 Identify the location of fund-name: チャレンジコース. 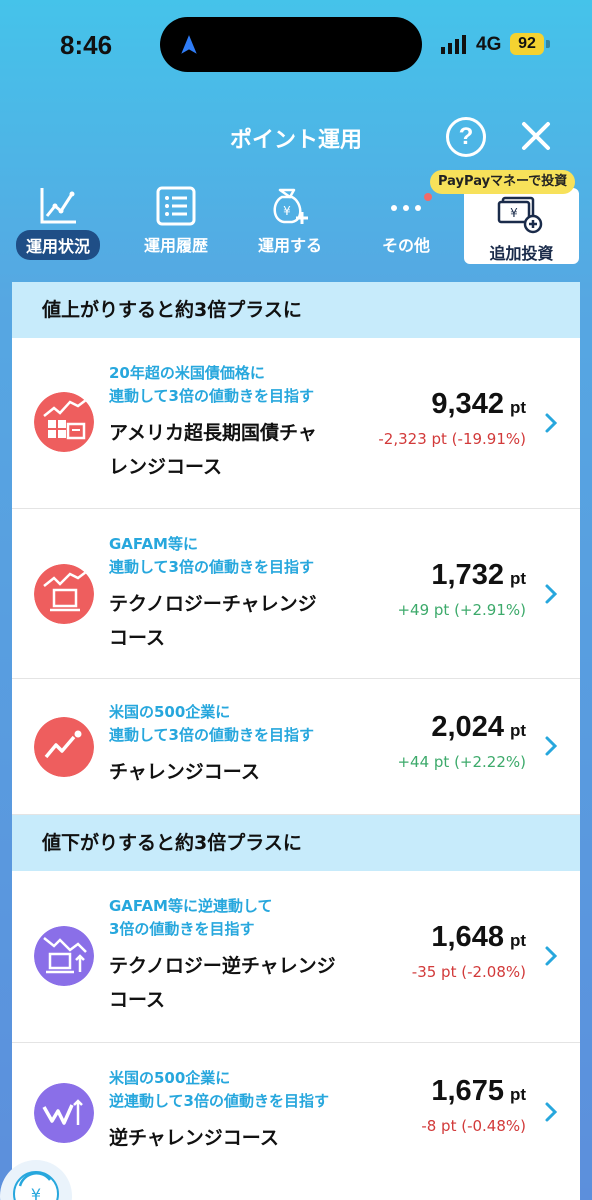
(241, 772).